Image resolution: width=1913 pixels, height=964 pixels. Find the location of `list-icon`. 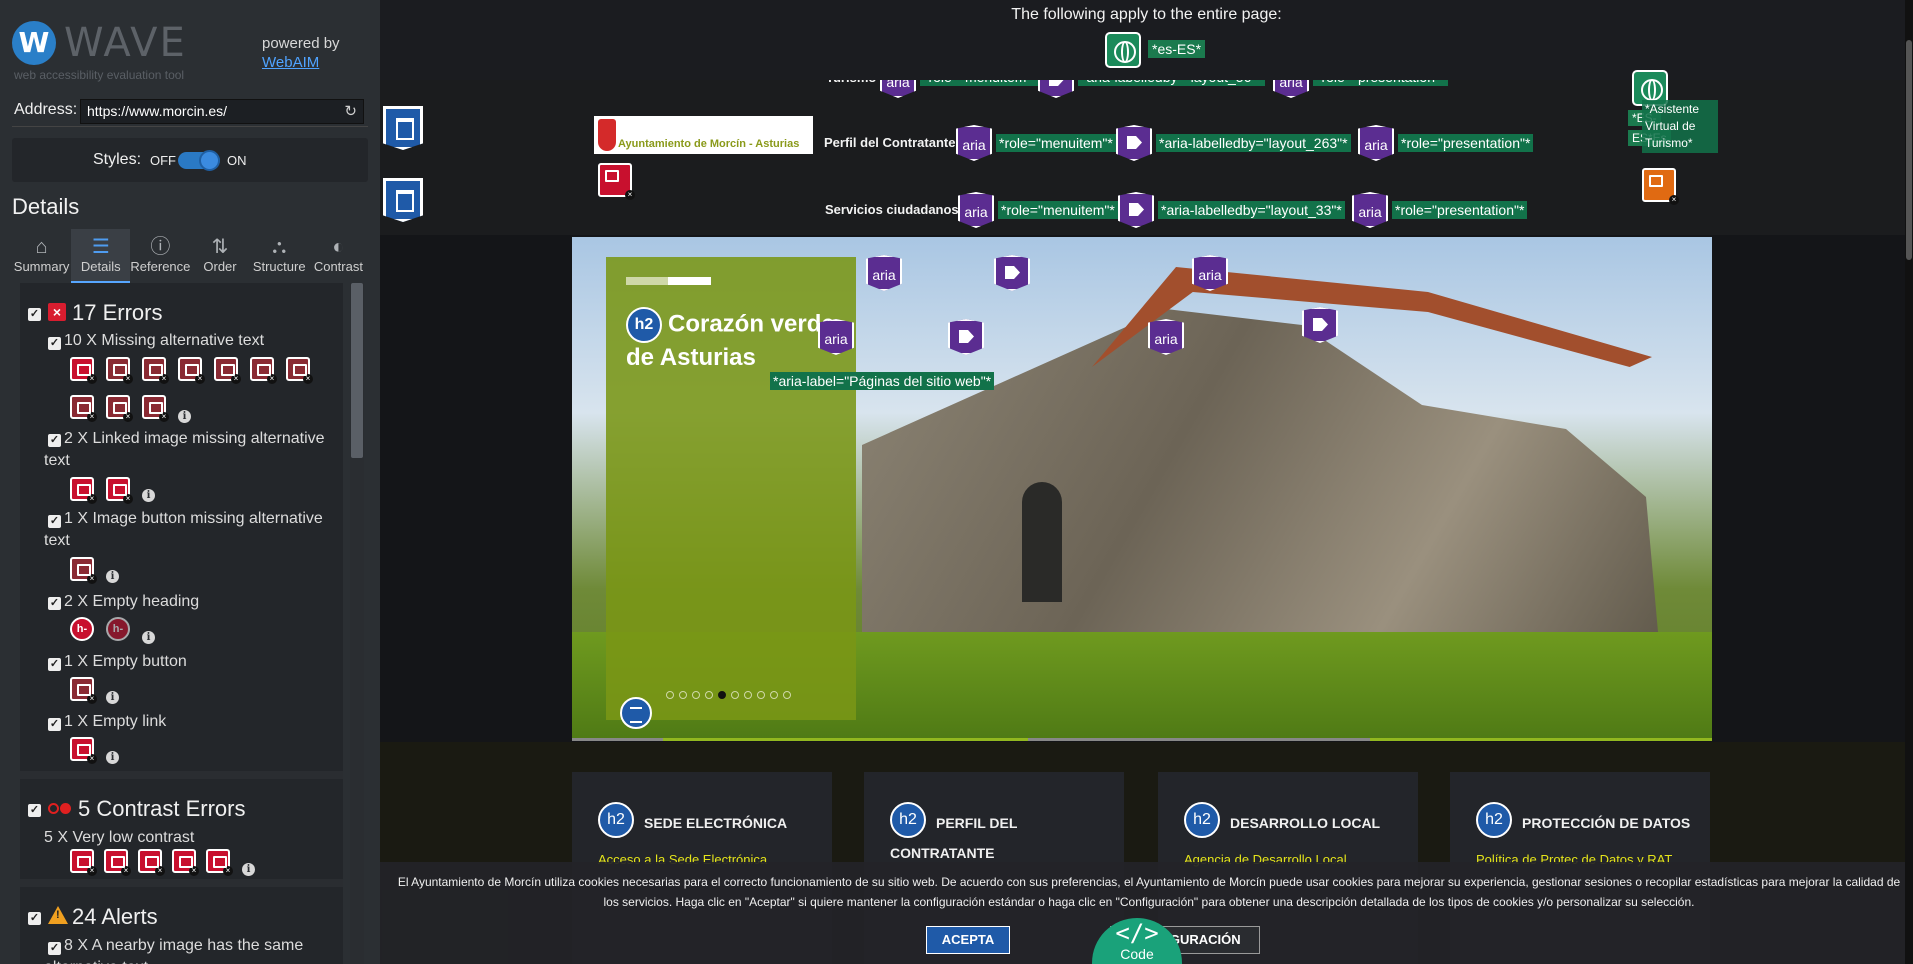

list-icon is located at coordinates (636, 713).